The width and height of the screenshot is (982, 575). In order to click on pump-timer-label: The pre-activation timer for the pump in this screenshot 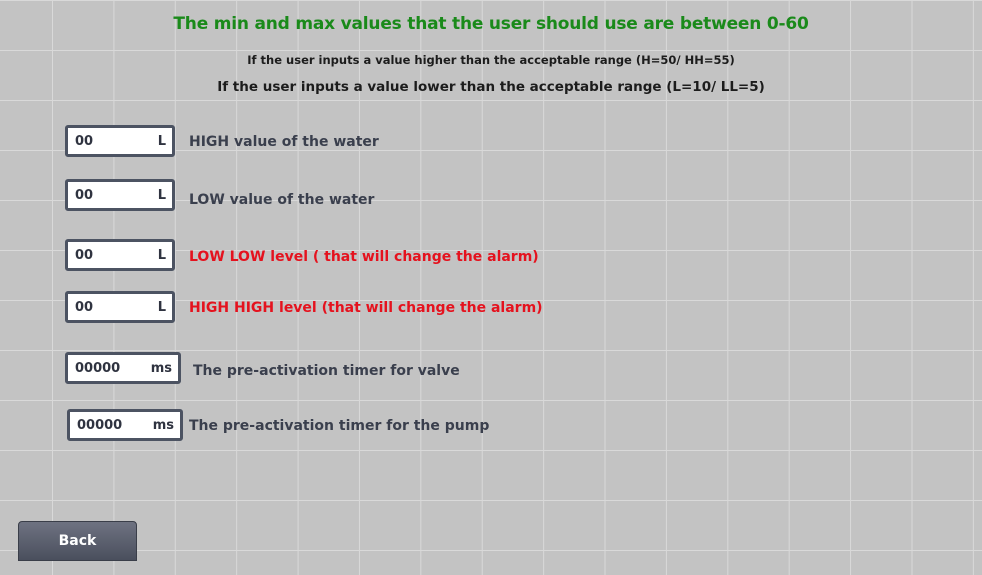, I will do `click(339, 426)`.